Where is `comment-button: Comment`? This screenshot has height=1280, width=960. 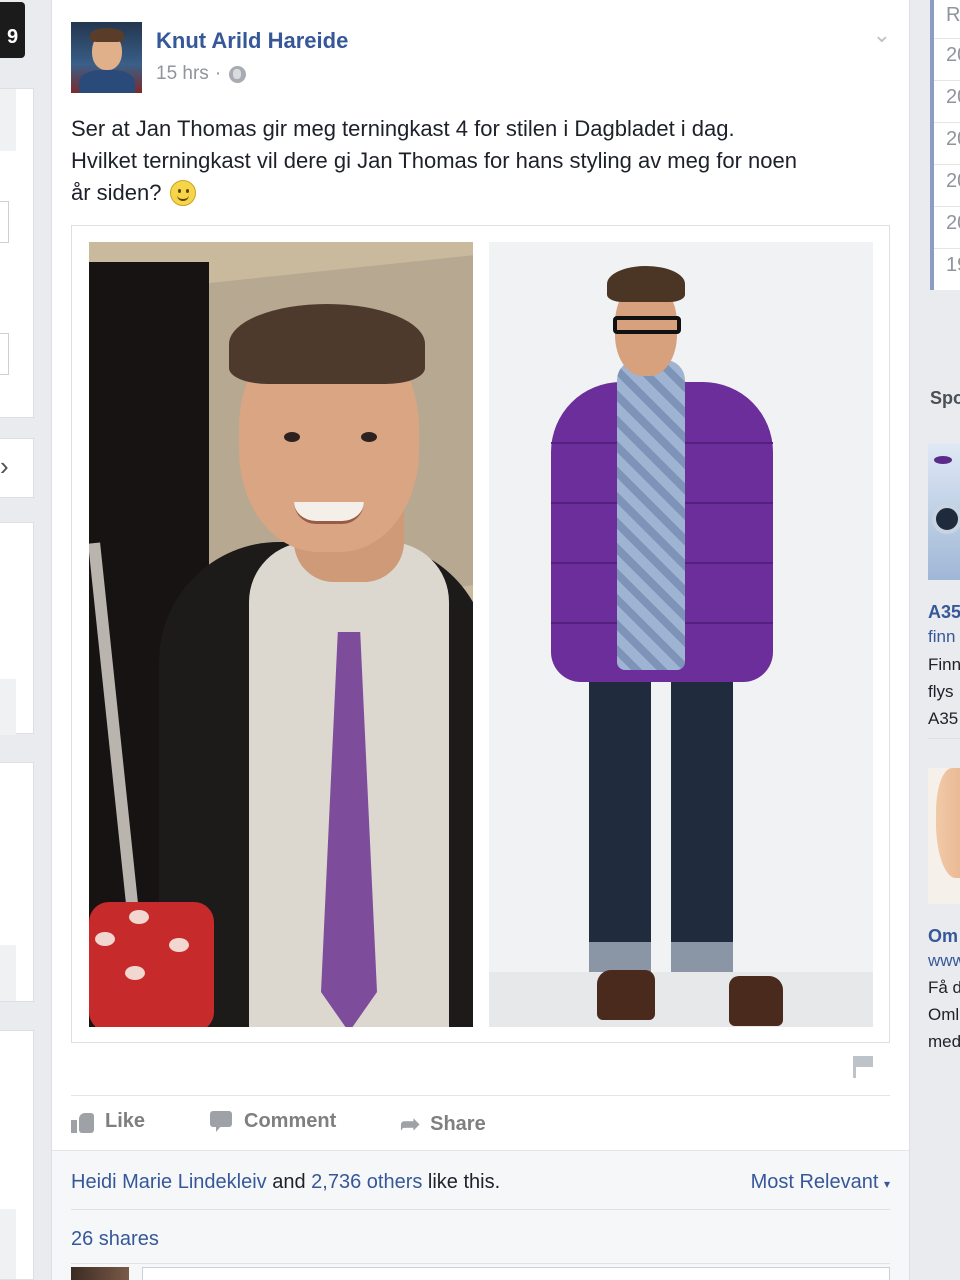
comment-button: Comment is located at coordinates (273, 1121).